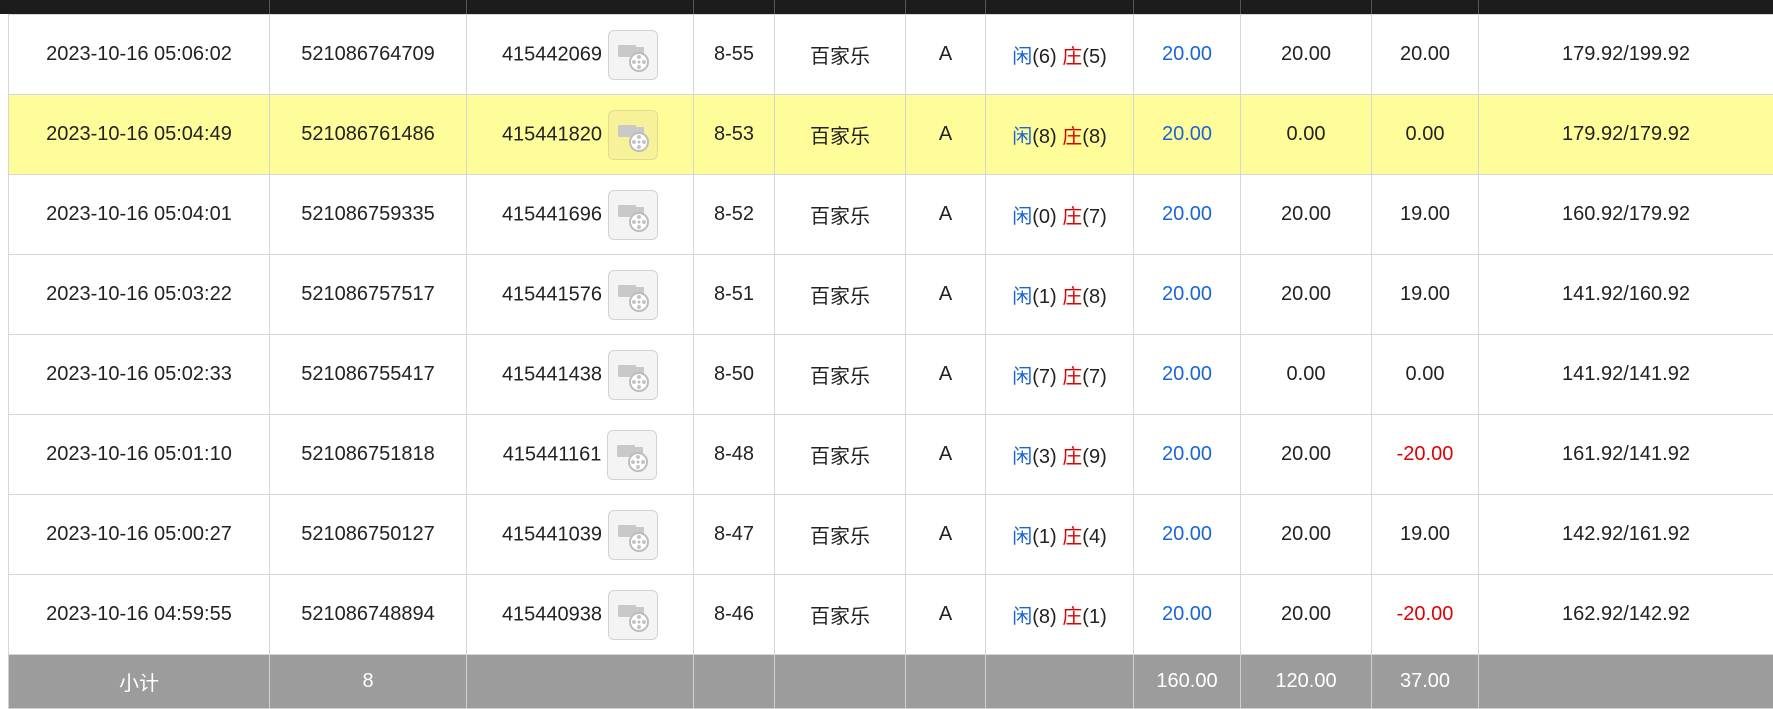  I want to click on bet-time: 2023-10-16 05:03:22, so click(139, 295).